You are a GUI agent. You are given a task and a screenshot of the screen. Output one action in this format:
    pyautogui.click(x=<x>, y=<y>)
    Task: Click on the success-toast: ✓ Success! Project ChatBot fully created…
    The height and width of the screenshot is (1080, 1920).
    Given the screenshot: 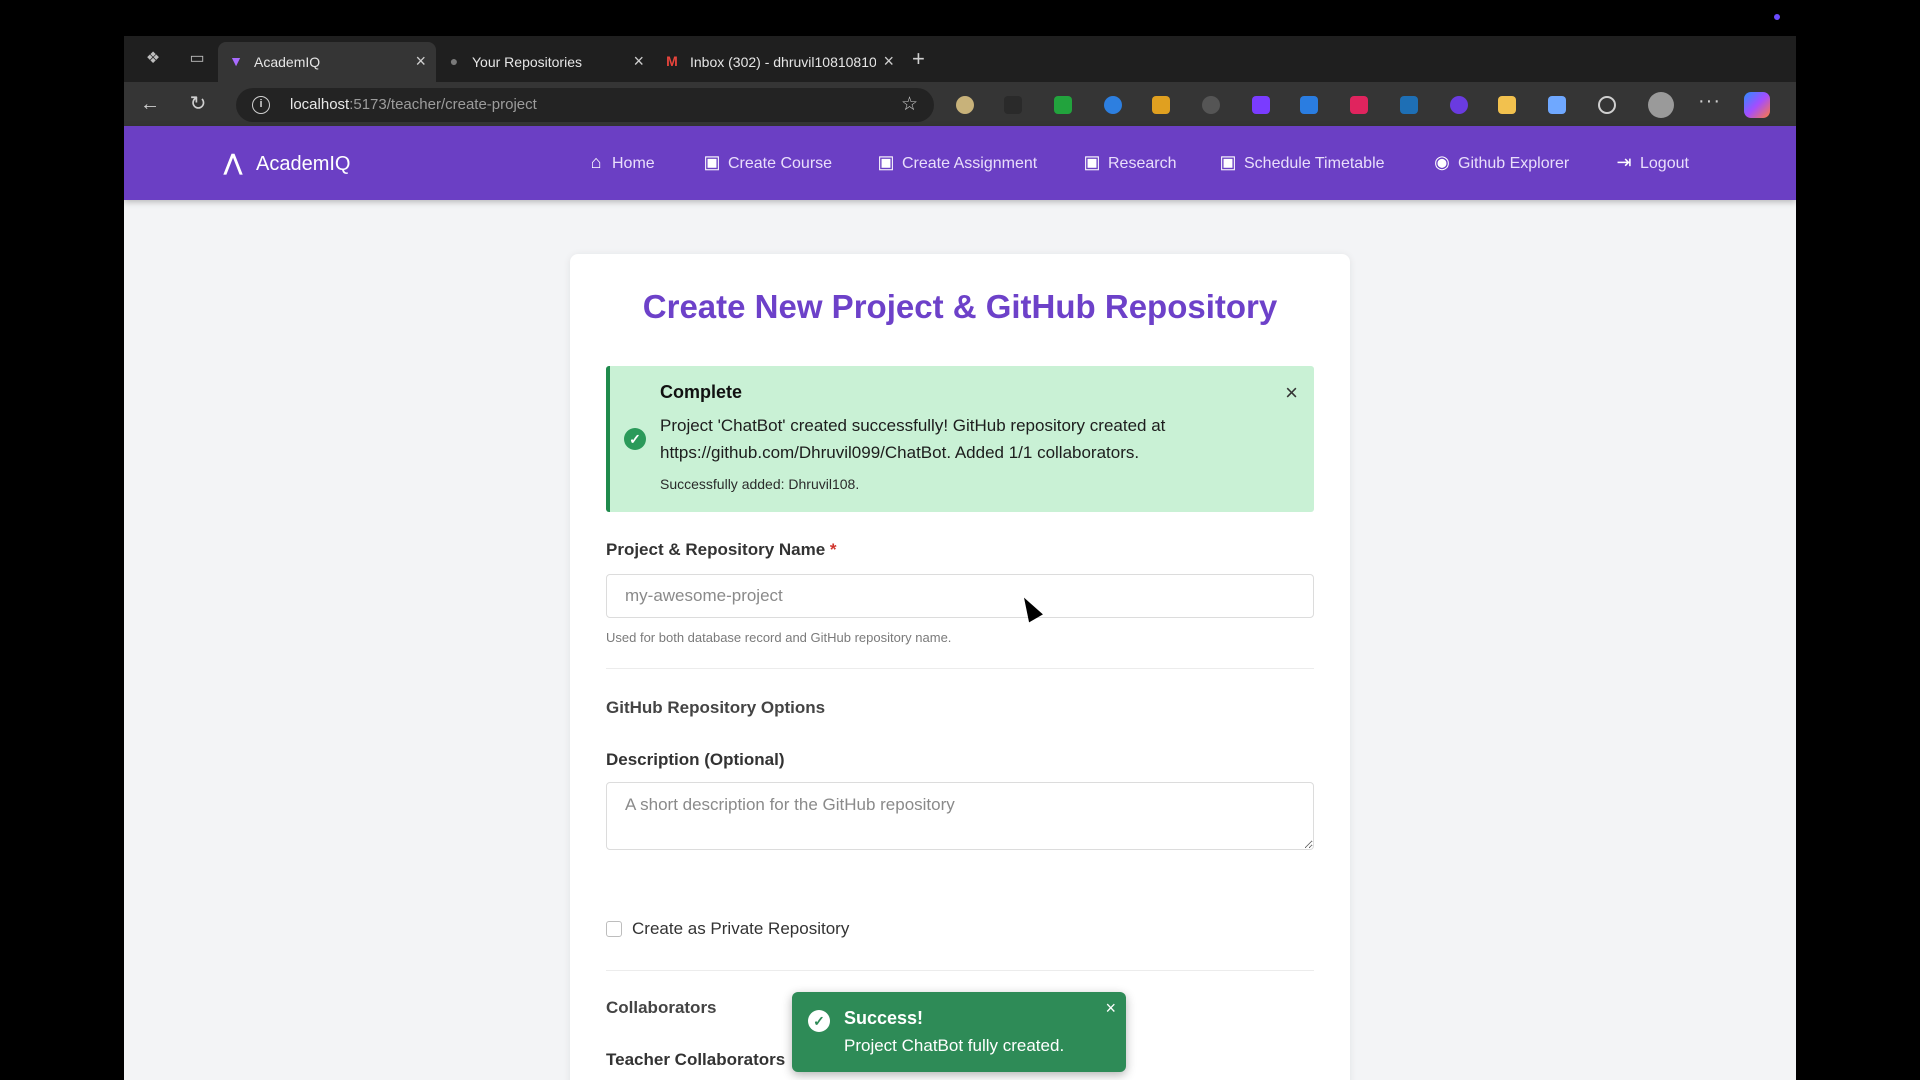 What is the action you would take?
    pyautogui.click(x=959, y=1032)
    